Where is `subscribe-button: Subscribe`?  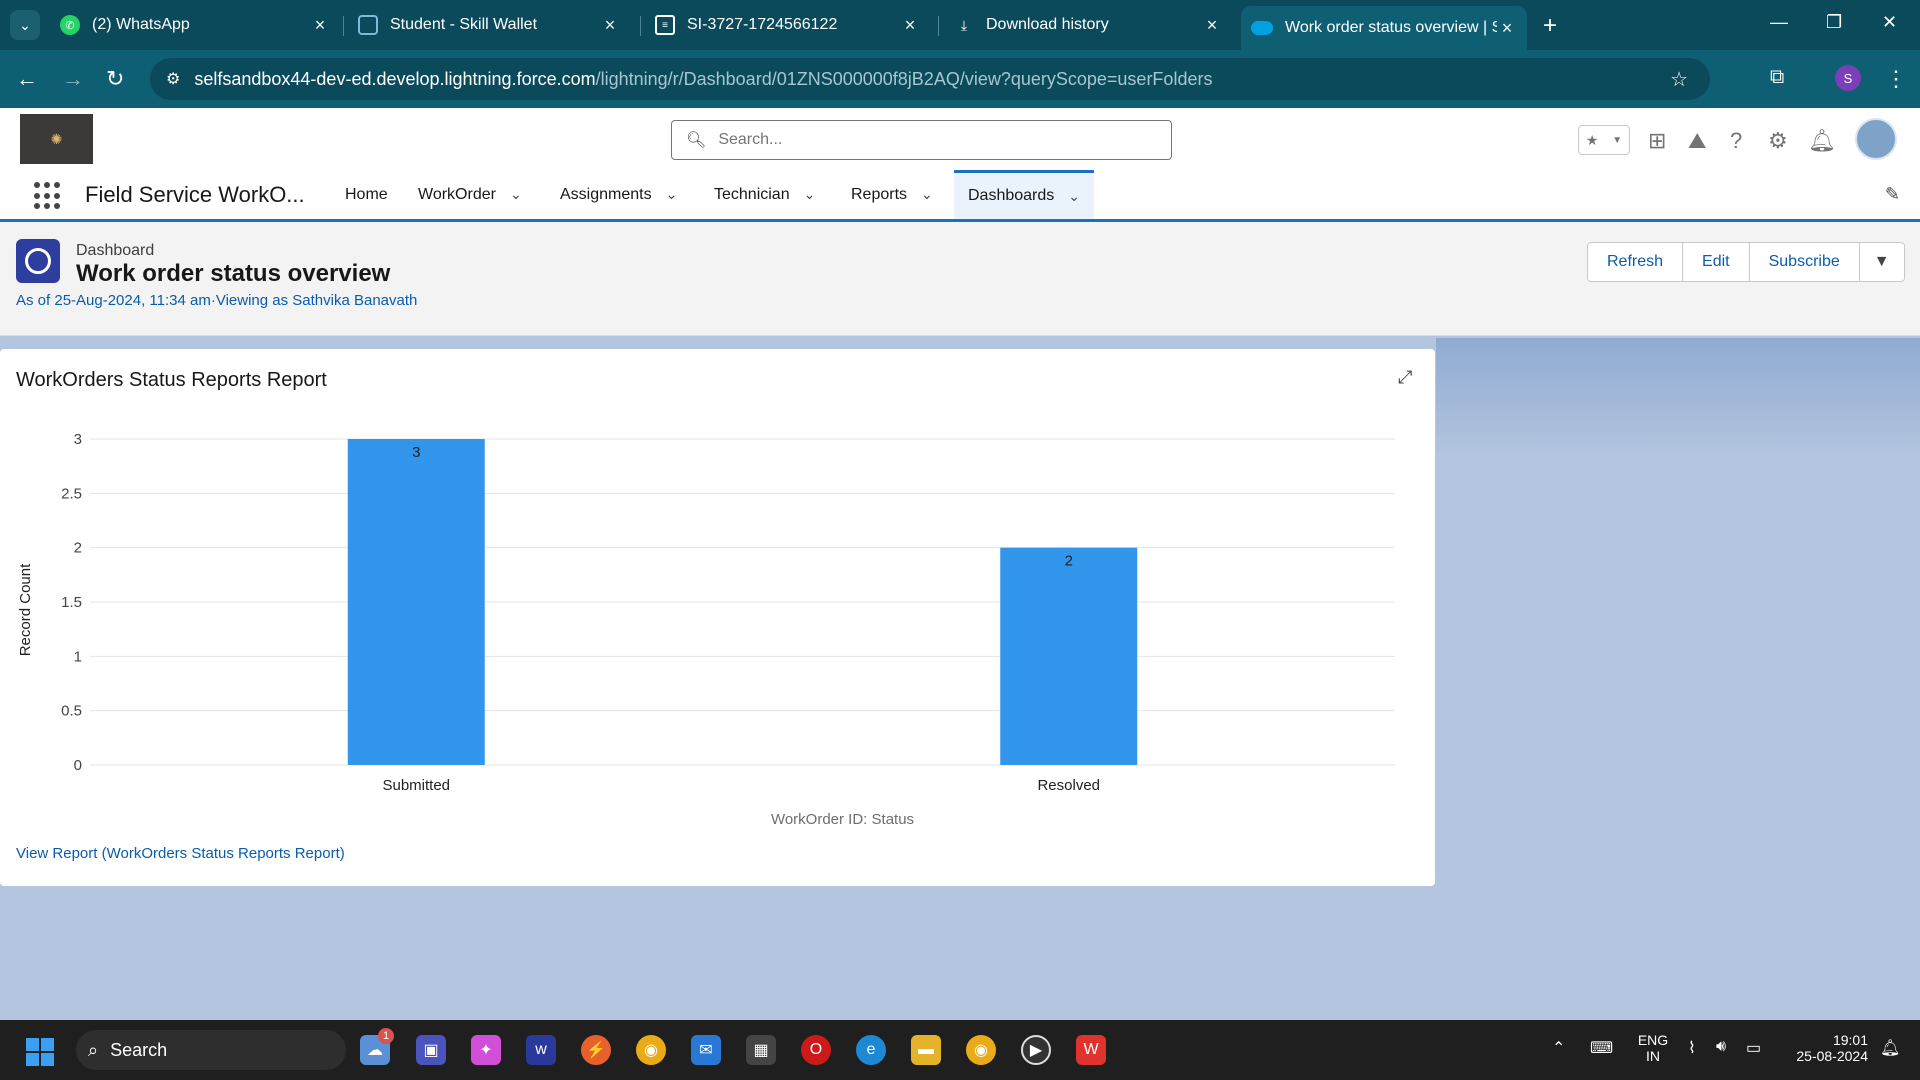 subscribe-button: Subscribe is located at coordinates (1805, 262).